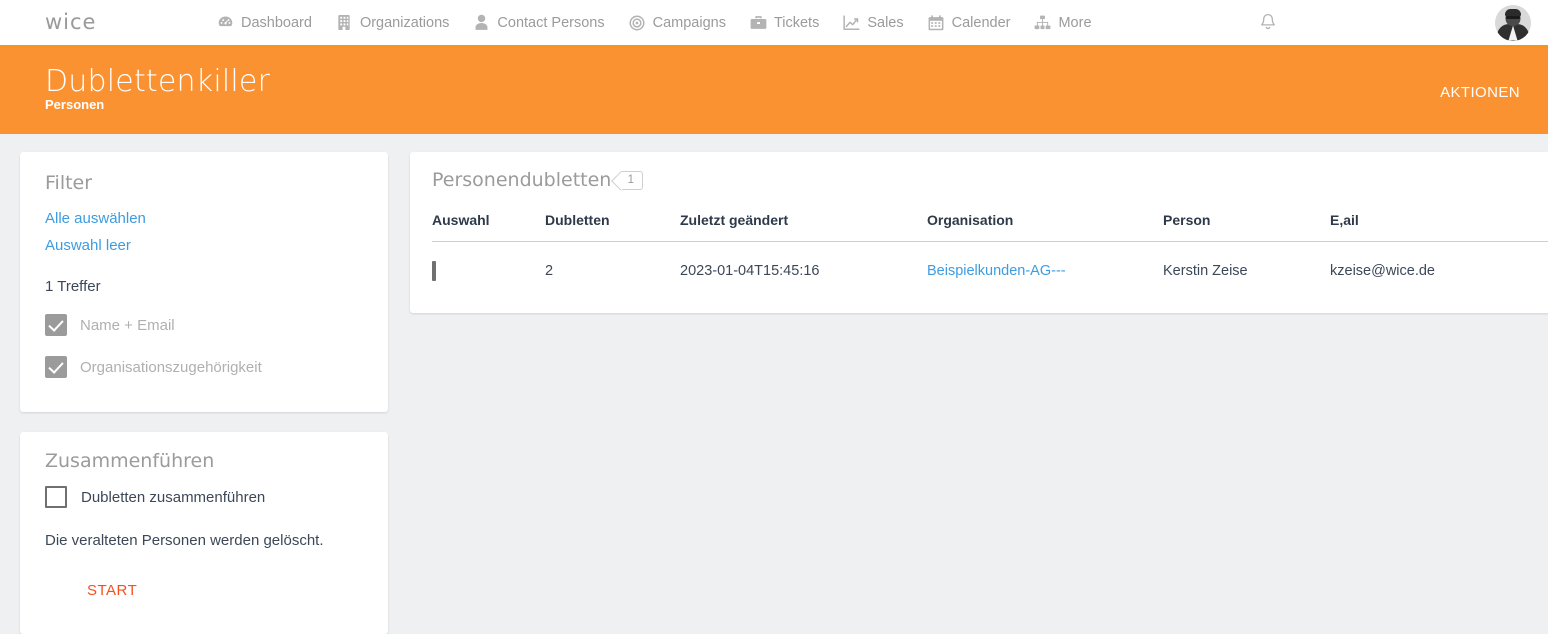  I want to click on filter-checkbox-organisationszugehoerigkeit: Organisationszugehörigkeit, so click(153, 367).